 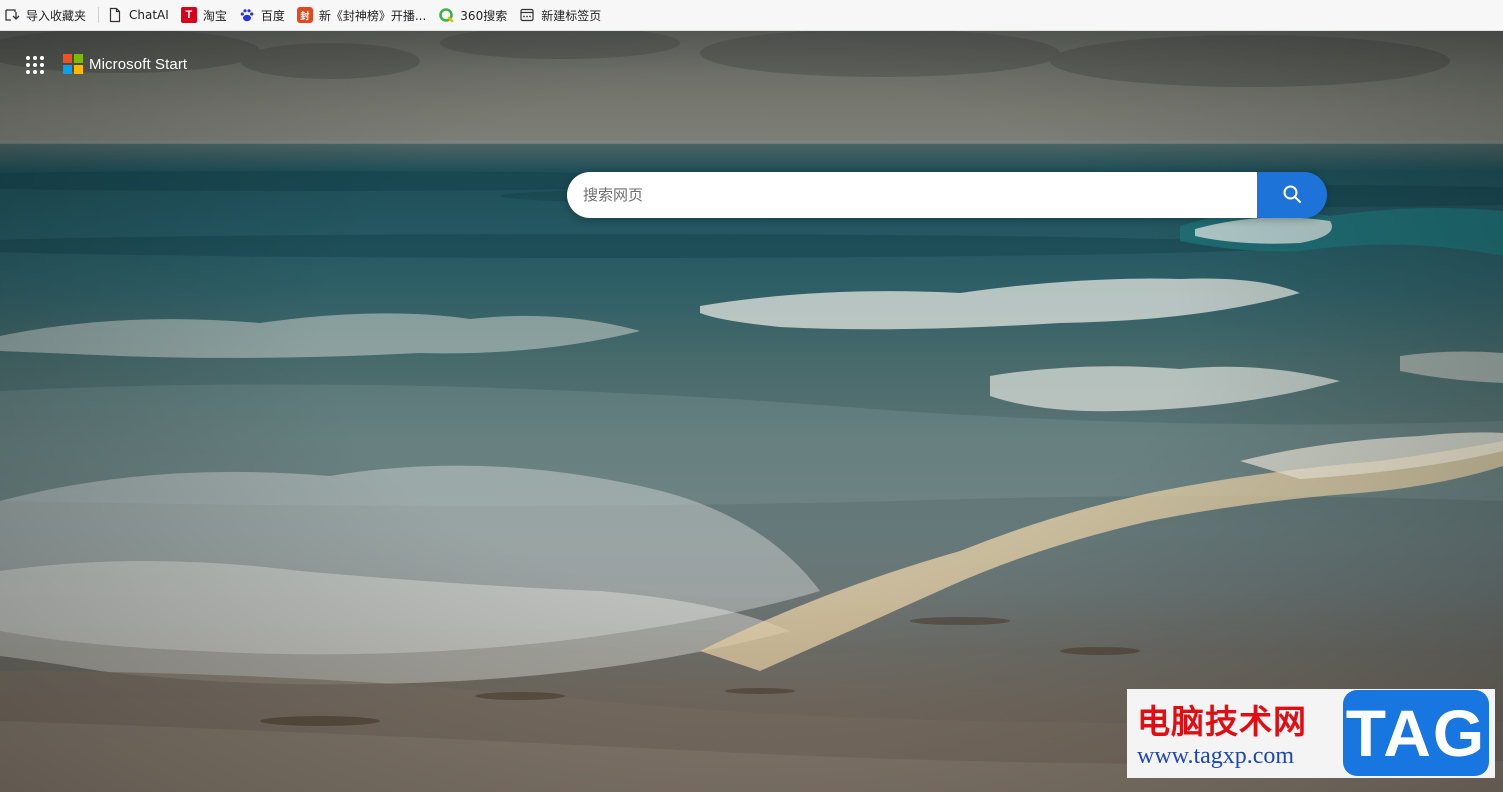 I want to click on brand-name: Microsoft Start, so click(x=138, y=64).